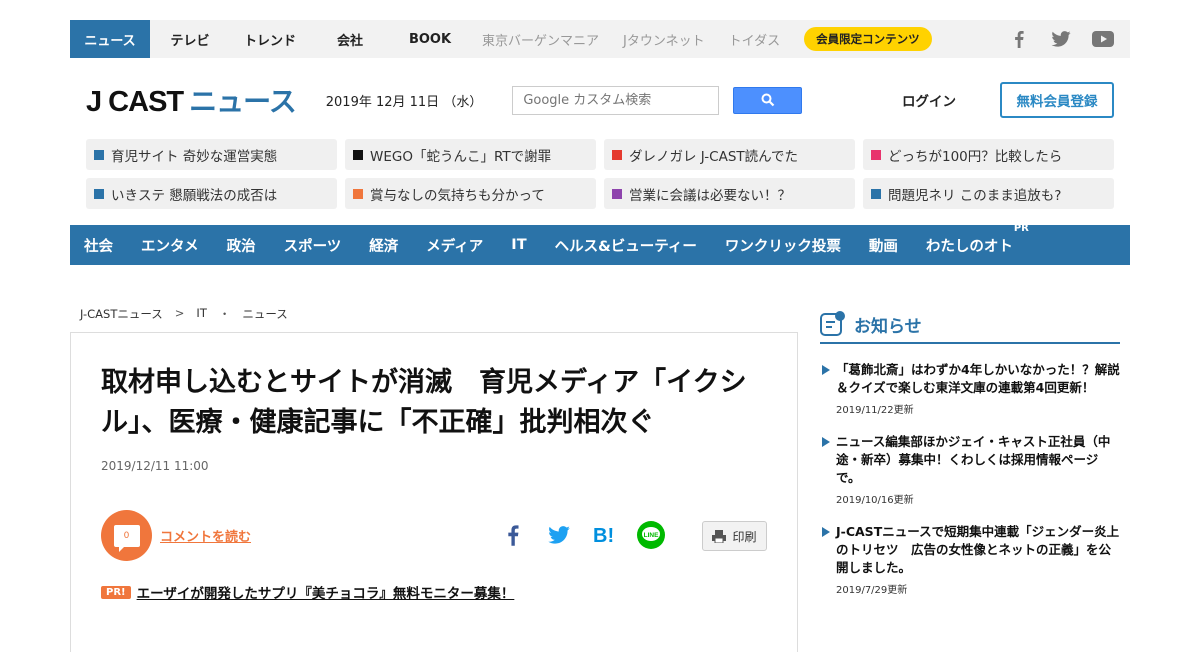 The image size is (1200, 652). I want to click on printer-icon, so click(719, 536).